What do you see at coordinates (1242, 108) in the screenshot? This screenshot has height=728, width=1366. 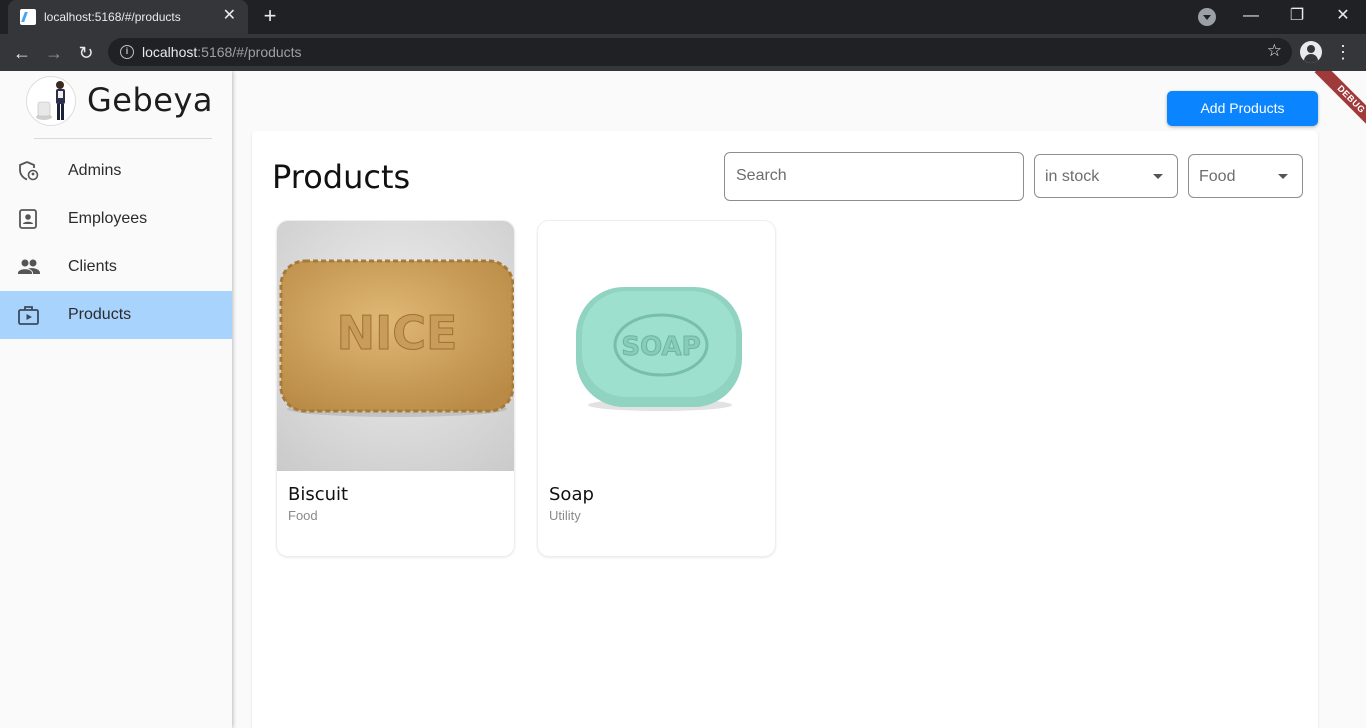 I see `add-products-button: Add Products` at bounding box center [1242, 108].